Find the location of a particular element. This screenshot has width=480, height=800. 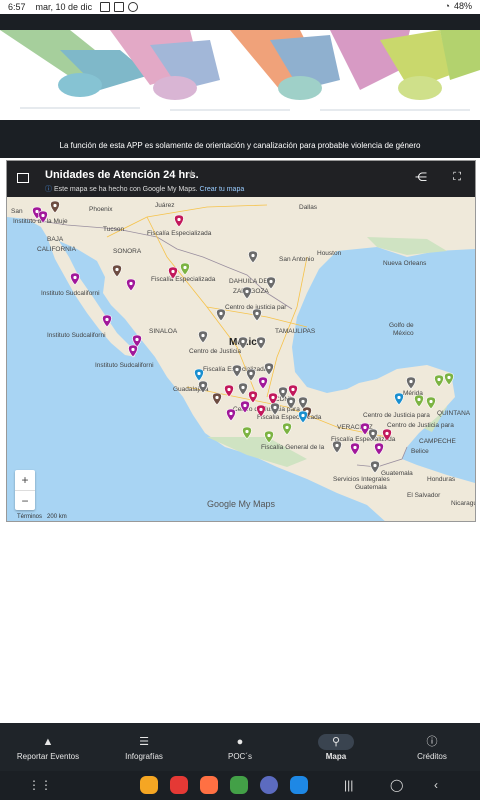

files-app-icon is located at coordinates (149, 785).